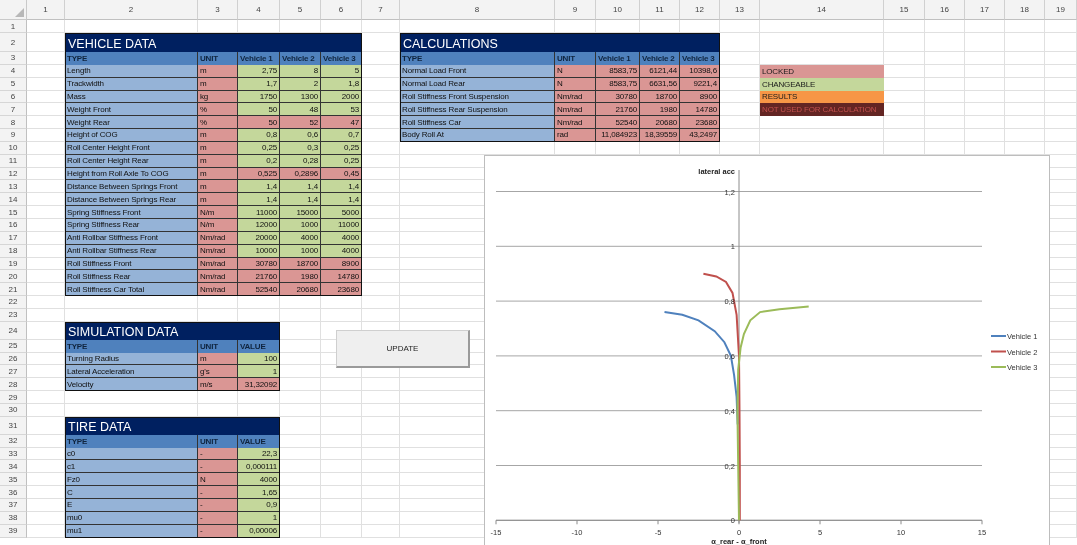 The height and width of the screenshot is (545, 1077). I want to click on column-header: 13, so click(740, 10).